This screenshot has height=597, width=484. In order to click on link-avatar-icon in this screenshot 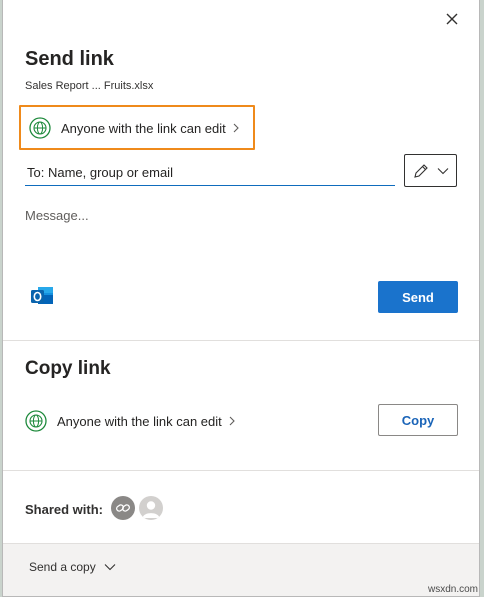, I will do `click(123, 508)`.